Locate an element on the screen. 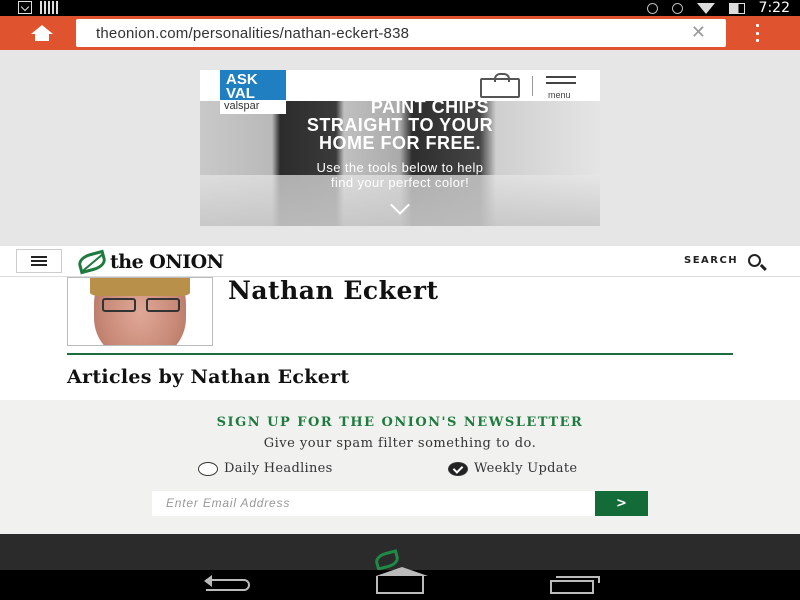  ad-sub-line1: Use the tools below to help is located at coordinates (400, 167).